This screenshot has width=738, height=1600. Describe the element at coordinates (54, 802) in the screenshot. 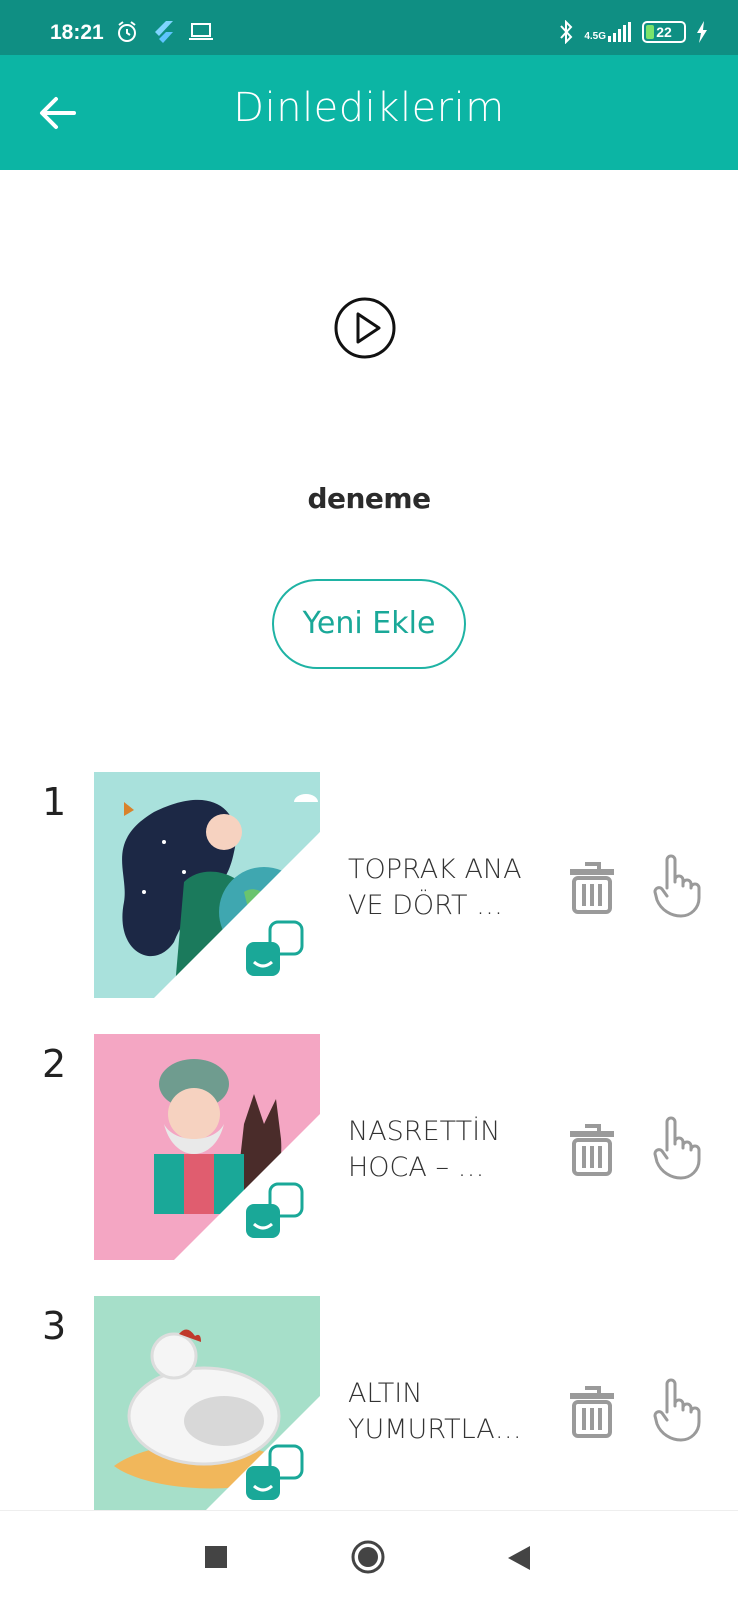

I see `item-index: 1` at that location.